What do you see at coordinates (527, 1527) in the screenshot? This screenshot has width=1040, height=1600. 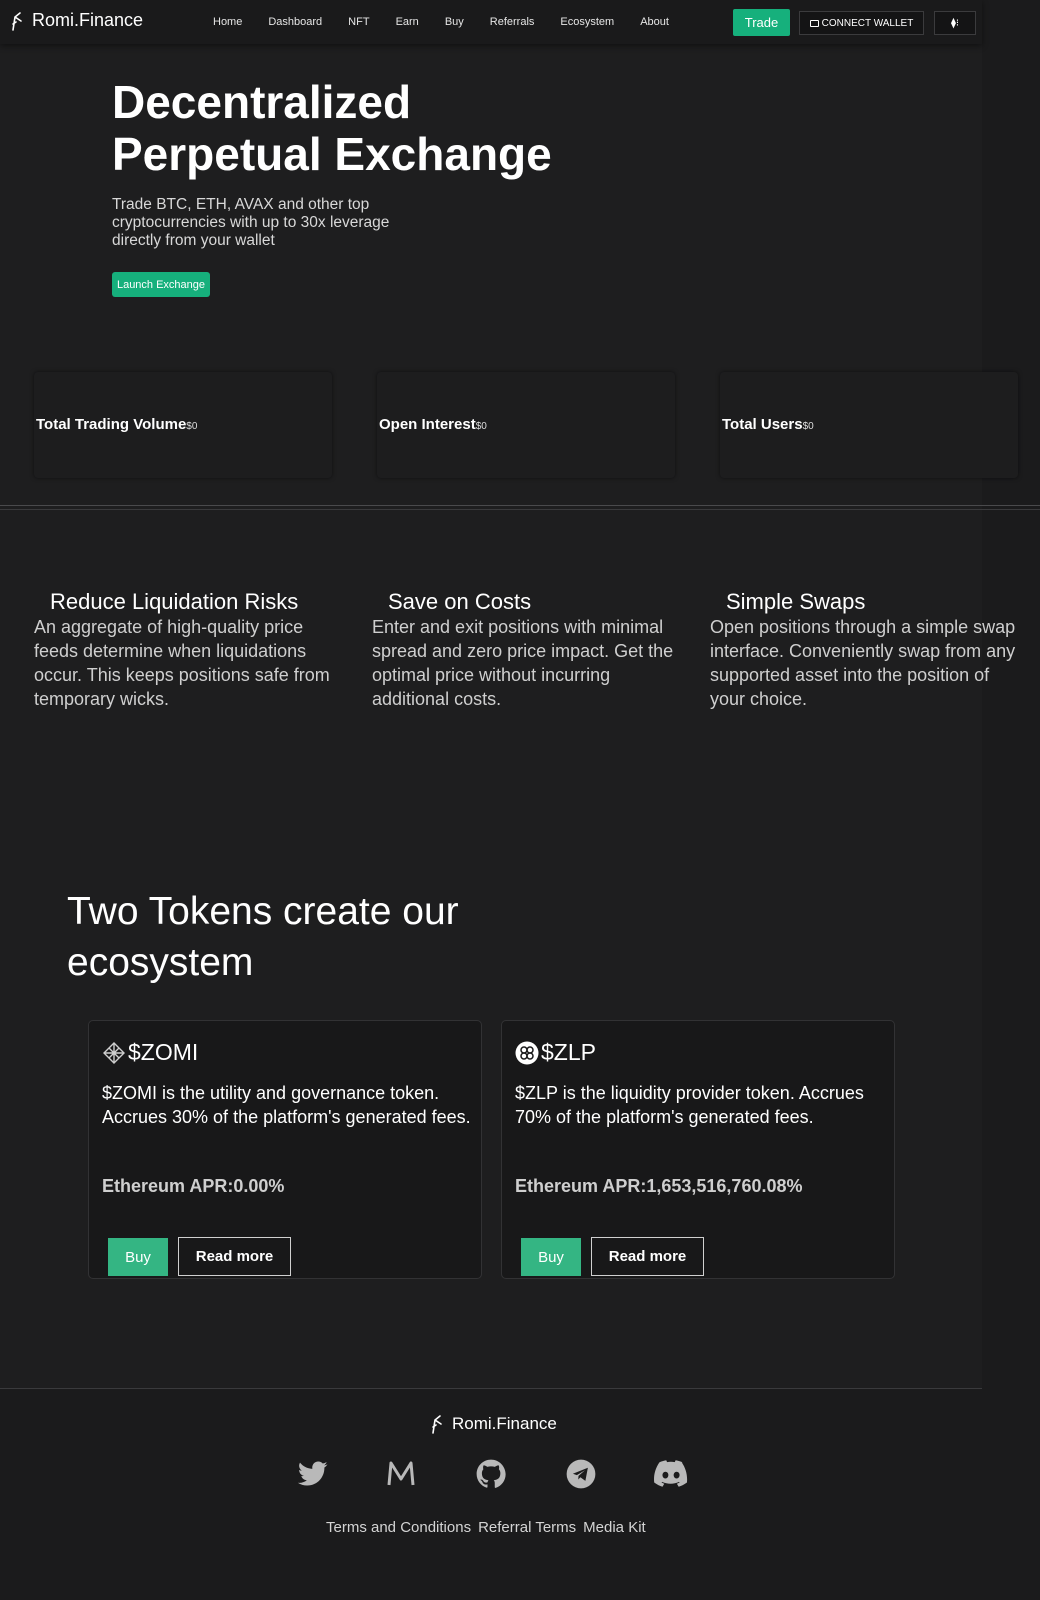 I see `referral-terms-link: Referral Terms` at bounding box center [527, 1527].